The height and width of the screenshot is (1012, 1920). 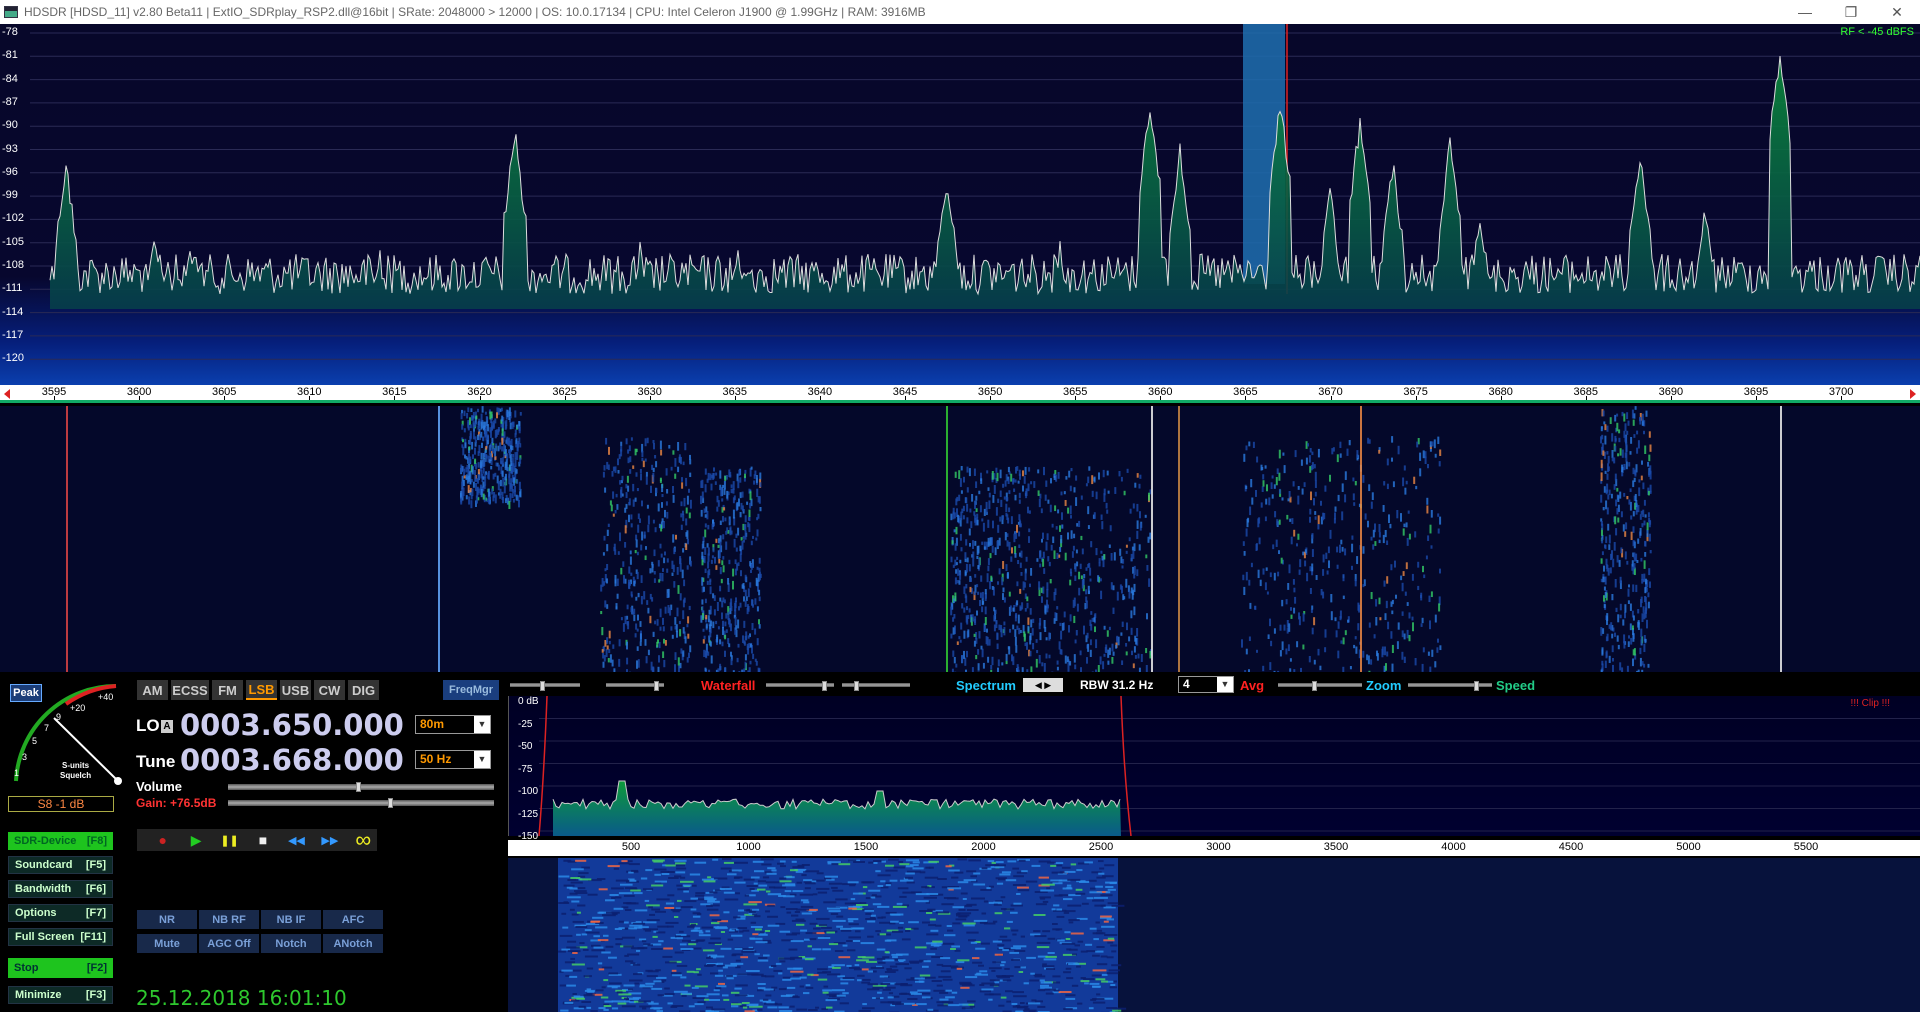 What do you see at coordinates (95, 913) in the screenshot?
I see `button-key: [F7]` at bounding box center [95, 913].